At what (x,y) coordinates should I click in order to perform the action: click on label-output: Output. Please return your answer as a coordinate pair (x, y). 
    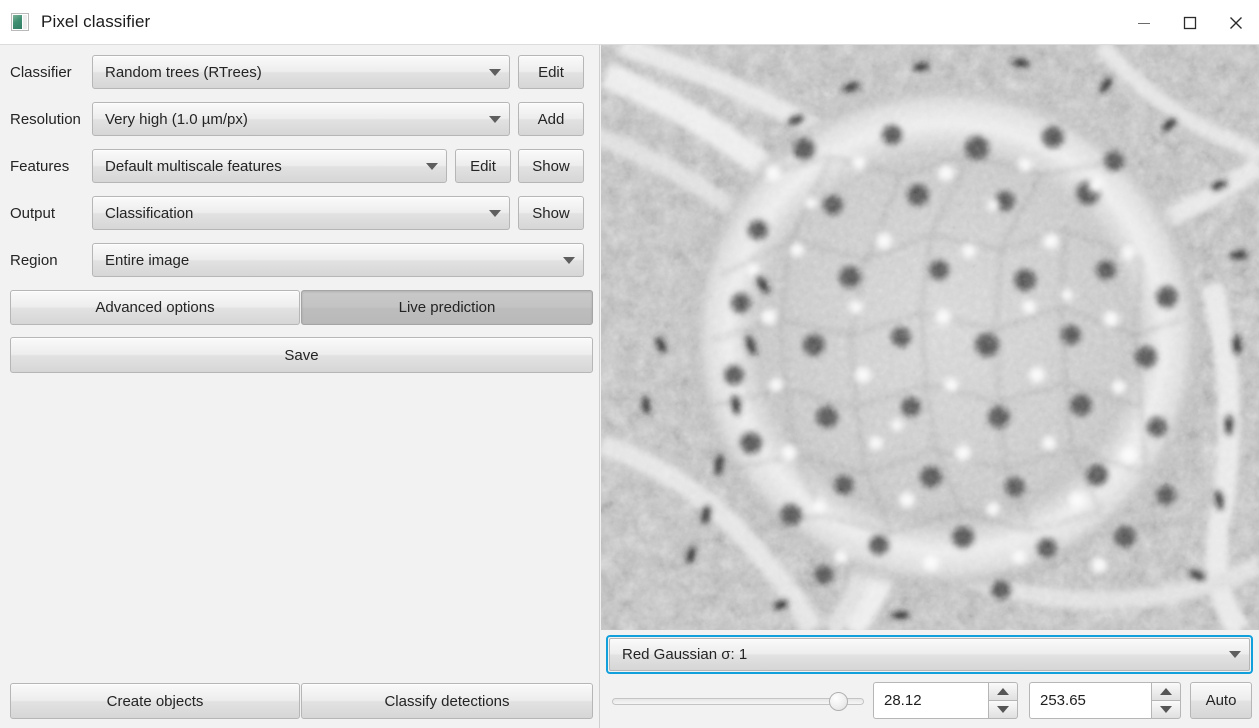
    Looking at the image, I should click on (33, 213).